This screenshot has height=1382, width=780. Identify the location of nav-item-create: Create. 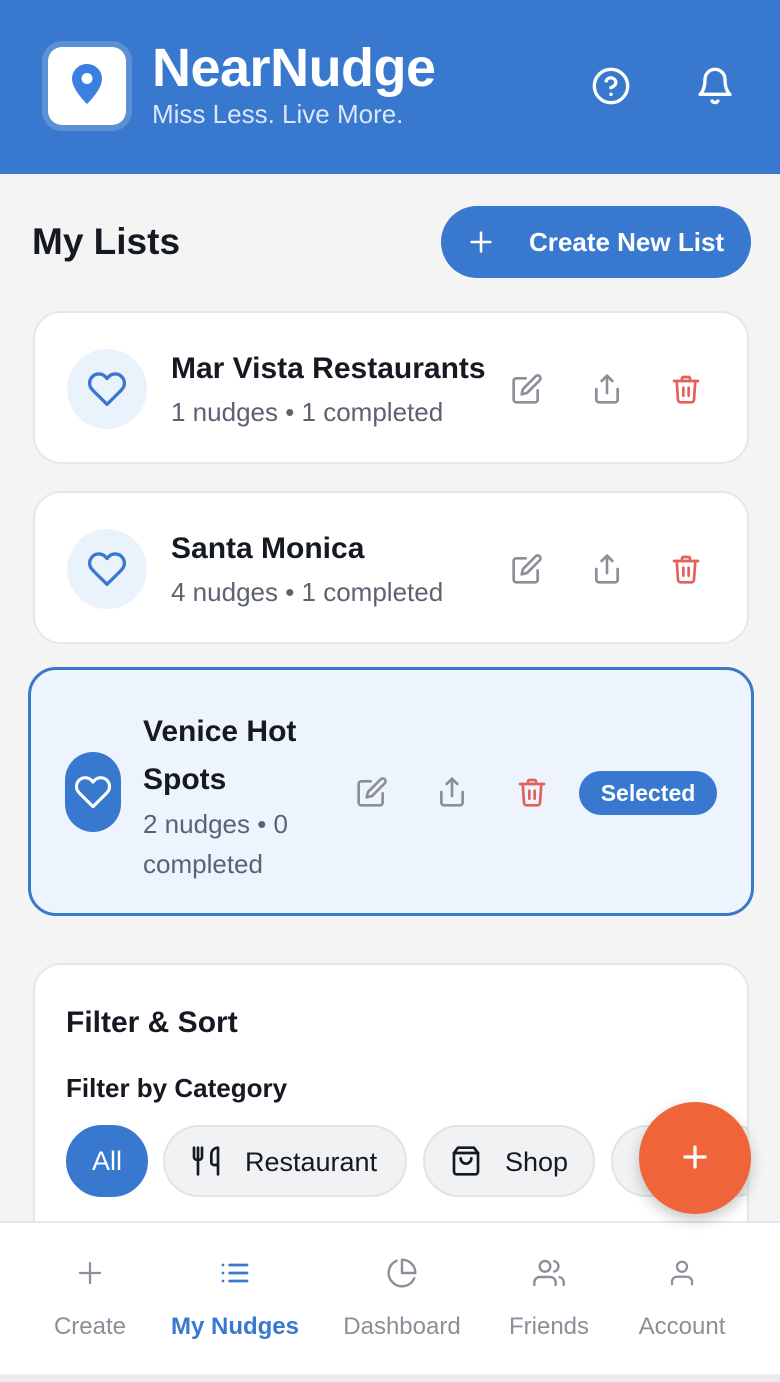
(90, 1299).